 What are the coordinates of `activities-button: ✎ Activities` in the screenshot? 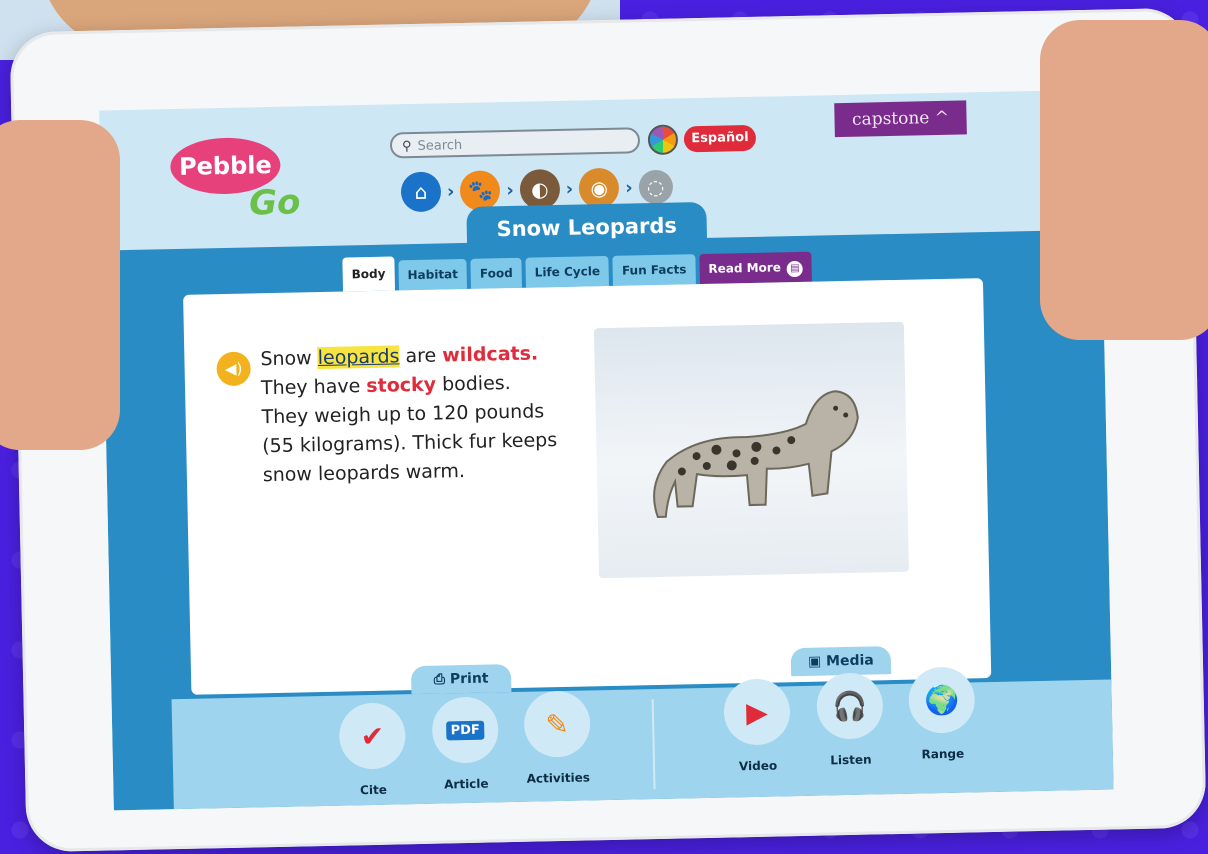 It's located at (557, 738).